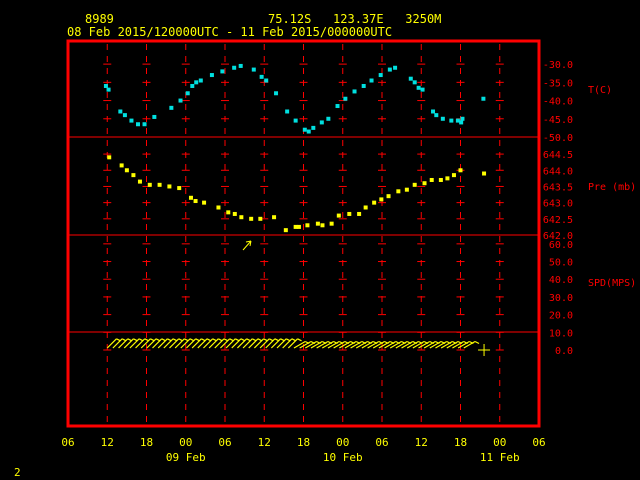 This screenshot has height=480, width=640. What do you see at coordinates (558, 187) in the screenshot?
I see `y-tick-label-pressure: 643.5` at bounding box center [558, 187].